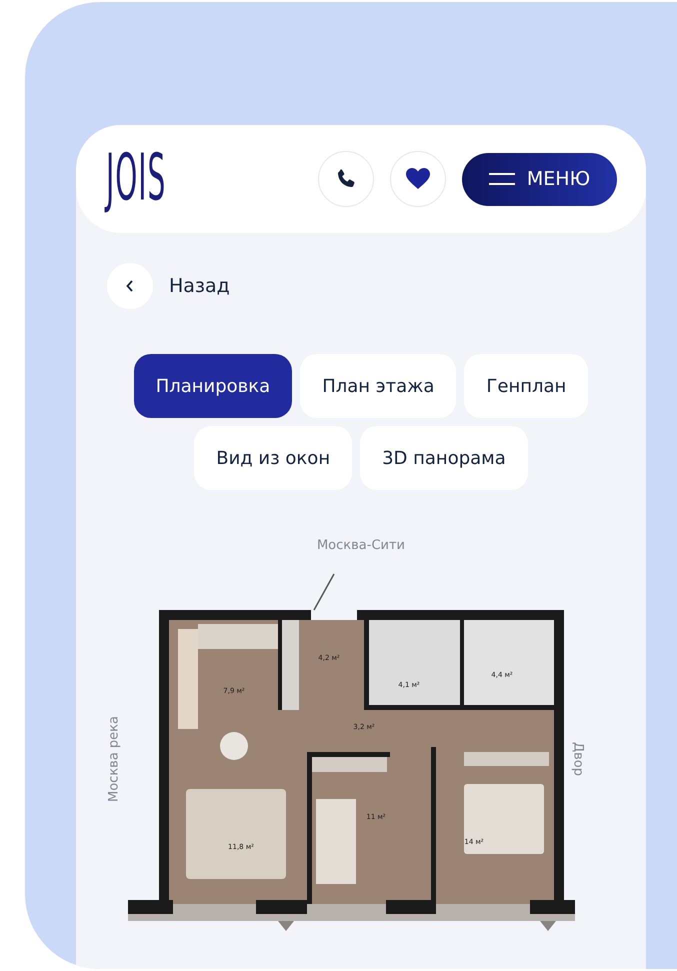 The image size is (677, 971). What do you see at coordinates (114, 759) in the screenshot?
I see `direction-label: Москва река` at bounding box center [114, 759].